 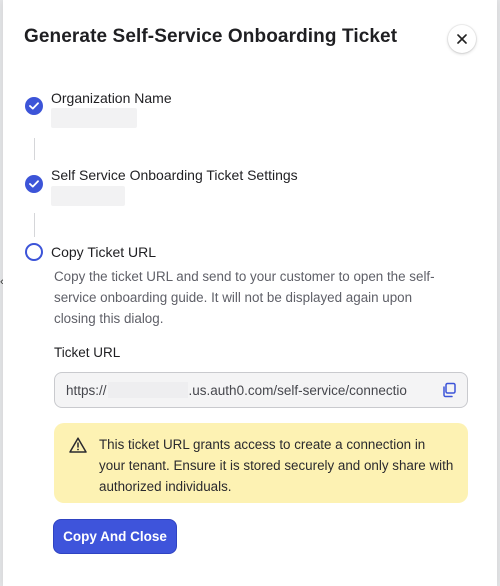 What do you see at coordinates (86, 390) in the screenshot?
I see `ticket-url-prefix: https://` at bounding box center [86, 390].